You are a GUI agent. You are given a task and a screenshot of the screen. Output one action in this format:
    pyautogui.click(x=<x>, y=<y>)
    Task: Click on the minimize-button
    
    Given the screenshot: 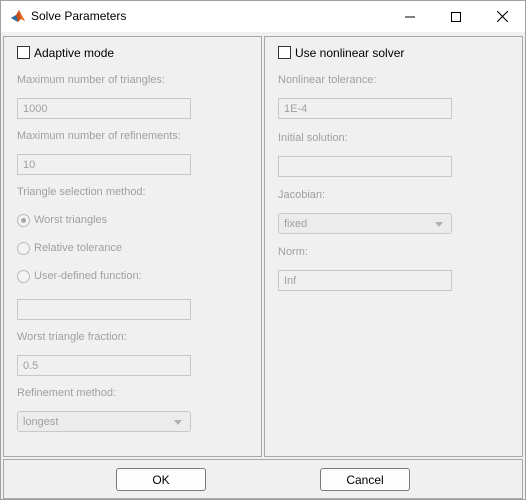 What is the action you would take?
    pyautogui.click(x=410, y=16)
    